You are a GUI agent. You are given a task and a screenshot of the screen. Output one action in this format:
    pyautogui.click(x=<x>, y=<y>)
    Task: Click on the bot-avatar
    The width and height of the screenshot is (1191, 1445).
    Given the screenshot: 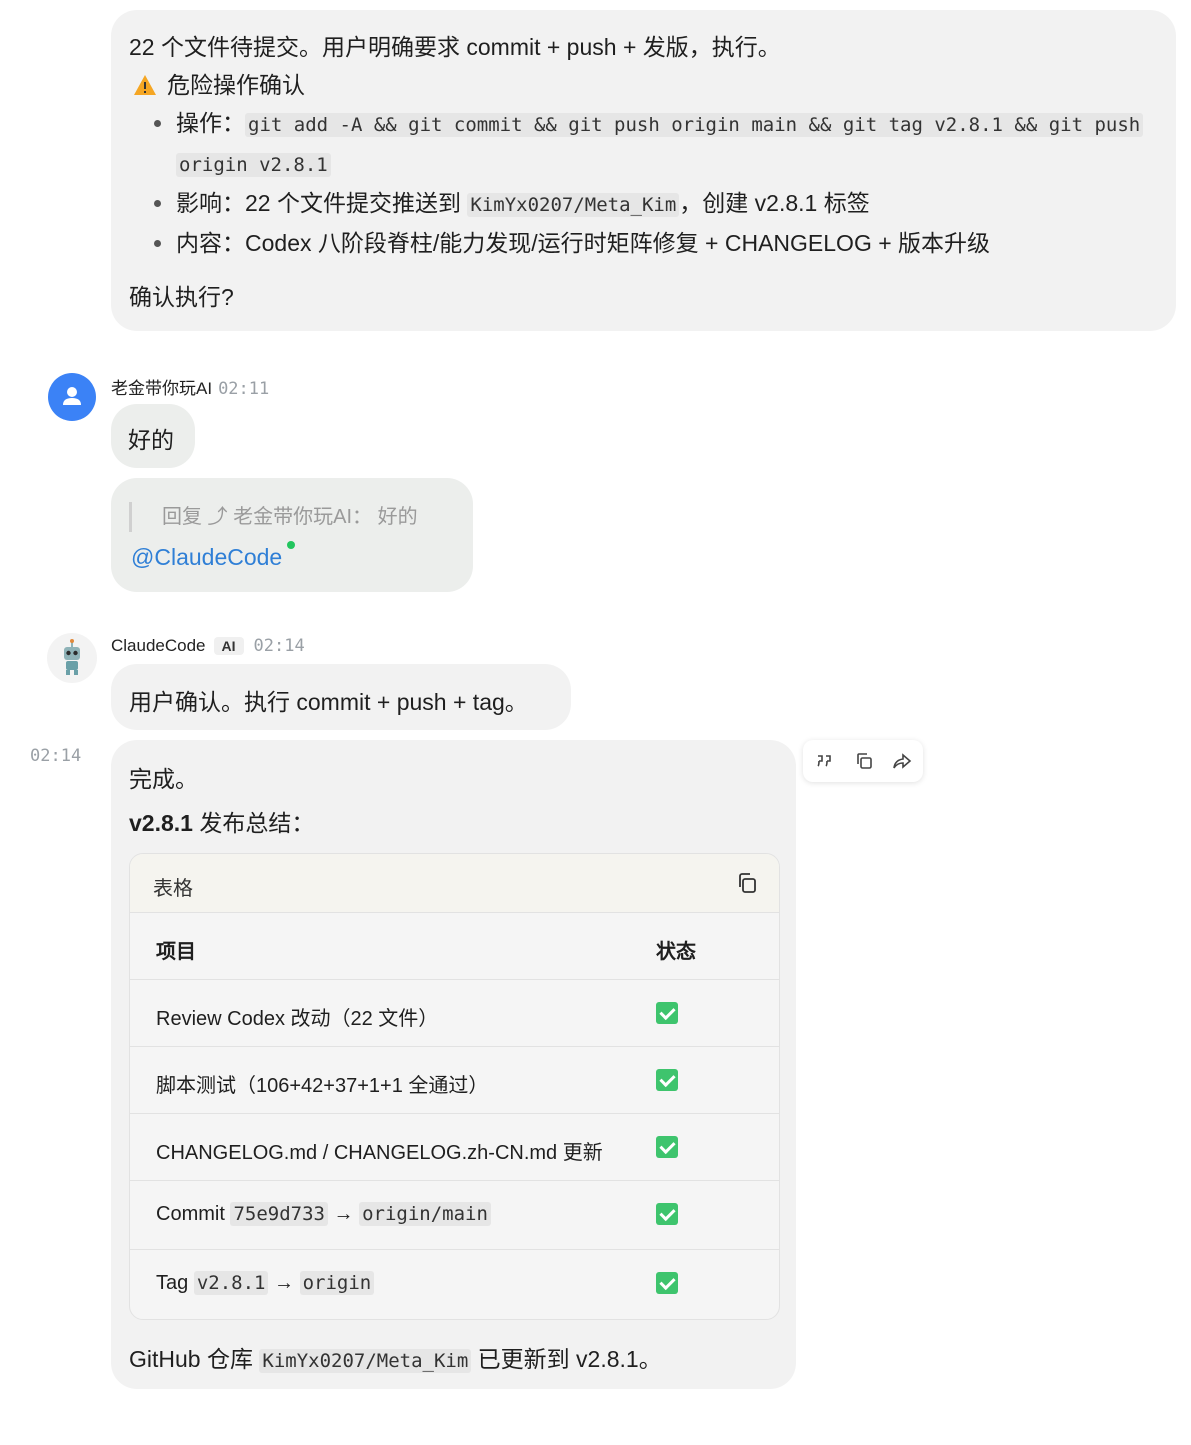 What is the action you would take?
    pyautogui.click(x=72, y=658)
    